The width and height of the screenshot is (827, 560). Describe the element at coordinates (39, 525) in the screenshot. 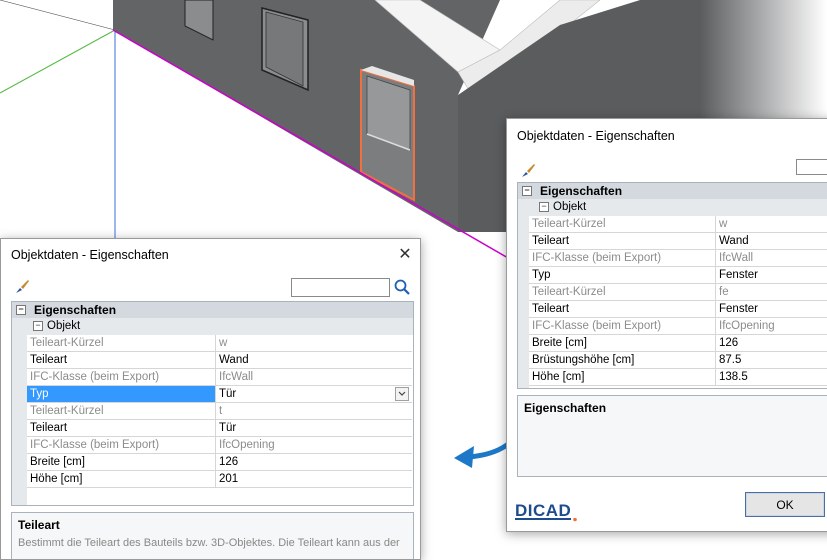

I see `description-title: Teileart` at that location.